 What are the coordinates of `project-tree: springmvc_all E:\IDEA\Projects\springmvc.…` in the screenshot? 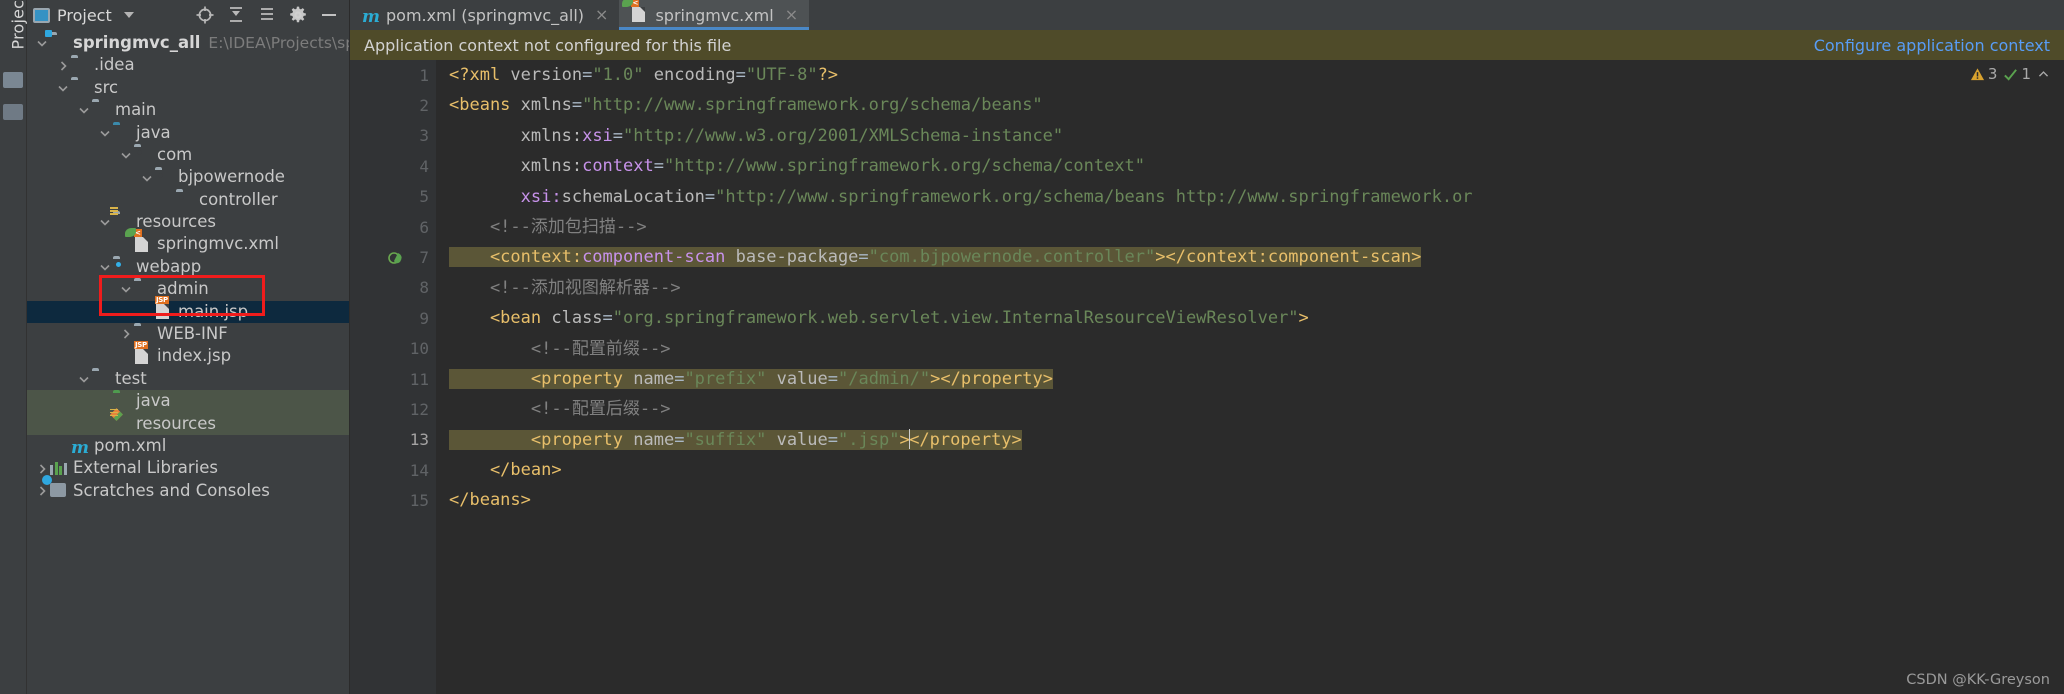 It's located at (188, 362).